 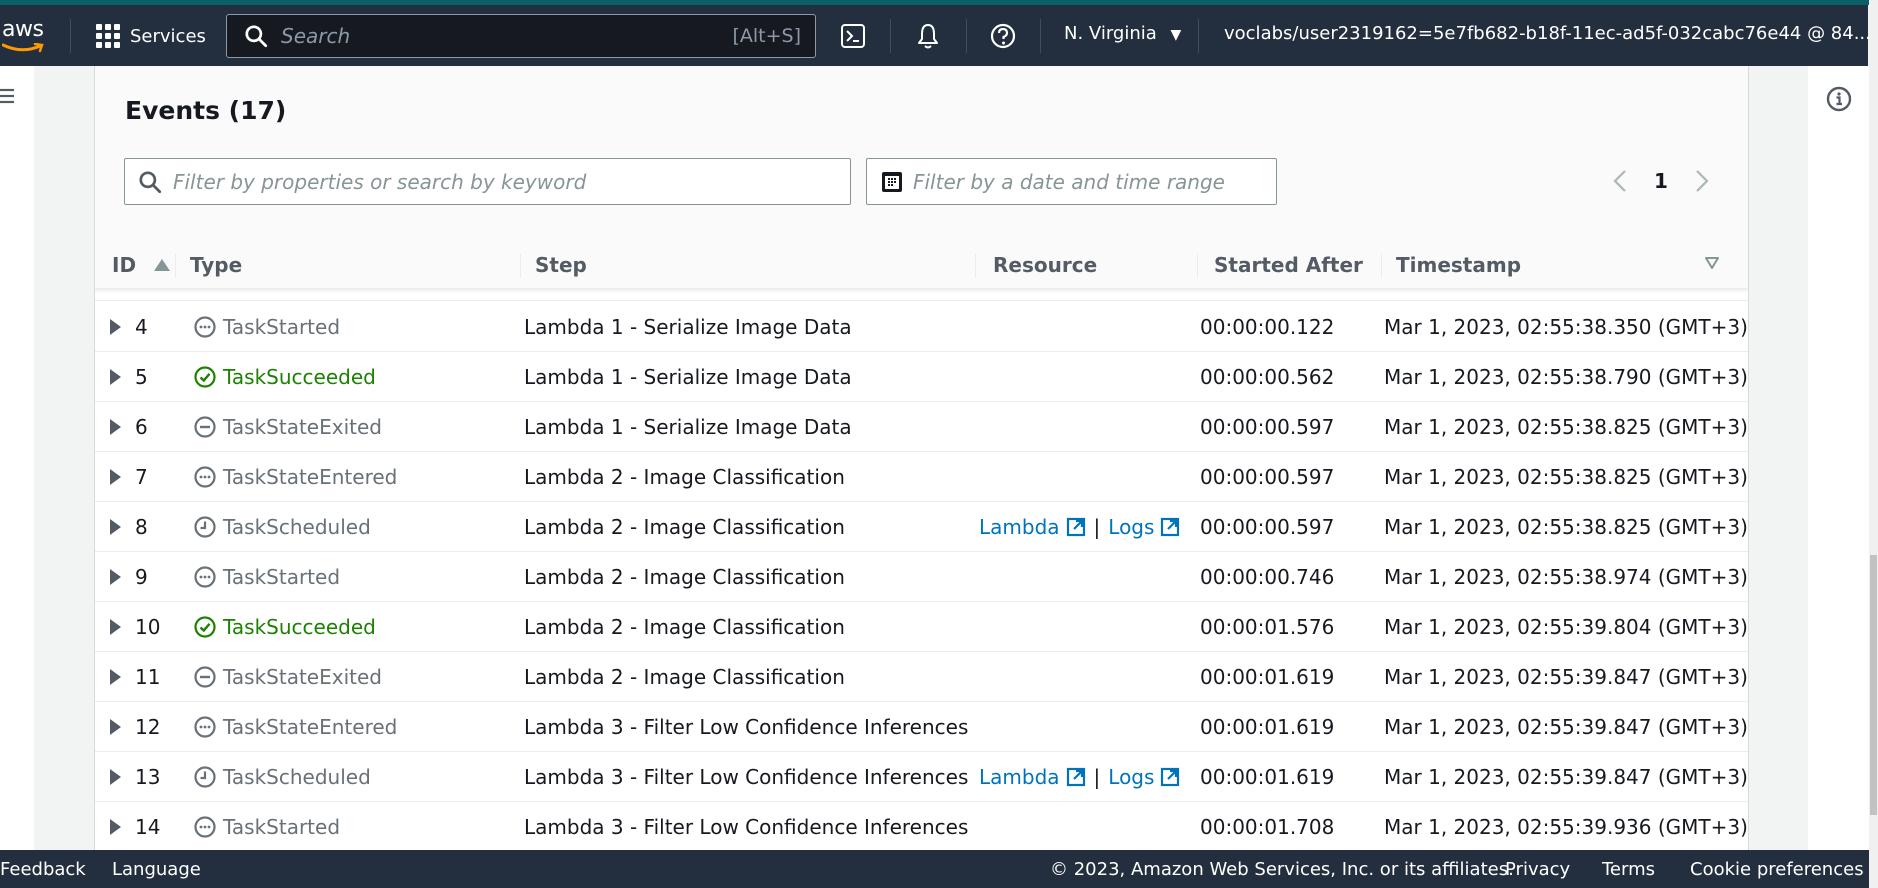 I want to click on event-id: 11, so click(x=148, y=677).